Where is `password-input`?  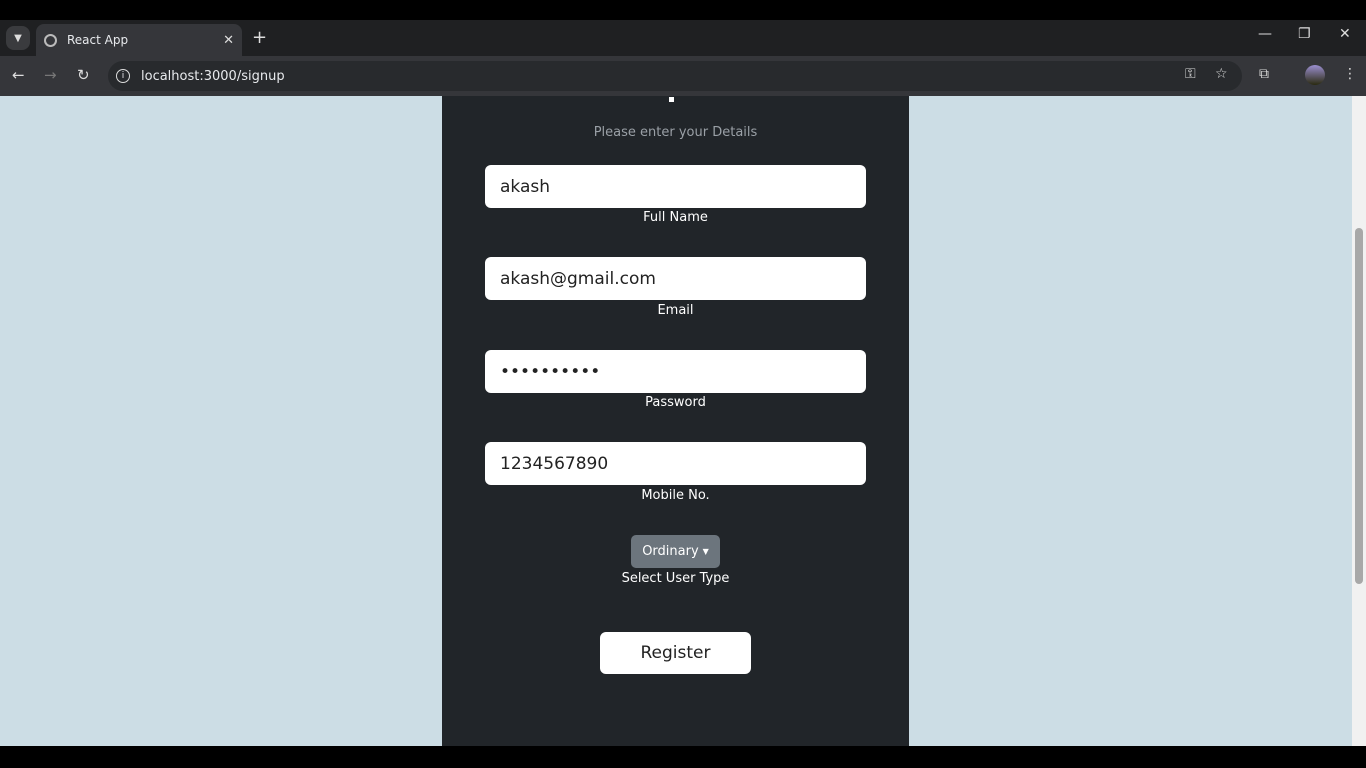
password-input is located at coordinates (675, 371).